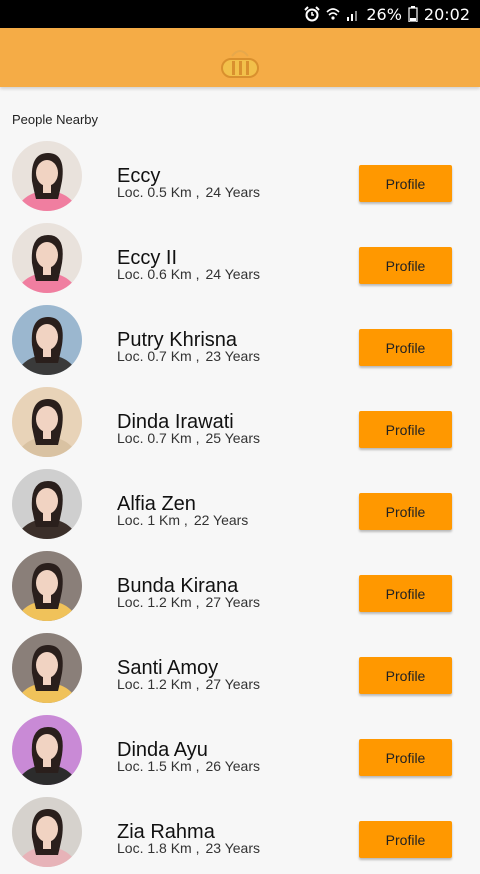 The height and width of the screenshot is (874, 480). What do you see at coordinates (240, 751) in the screenshot?
I see `list-item: Dinda Ayu Loc. 1.5 Km , 26 Years Profile` at bounding box center [240, 751].